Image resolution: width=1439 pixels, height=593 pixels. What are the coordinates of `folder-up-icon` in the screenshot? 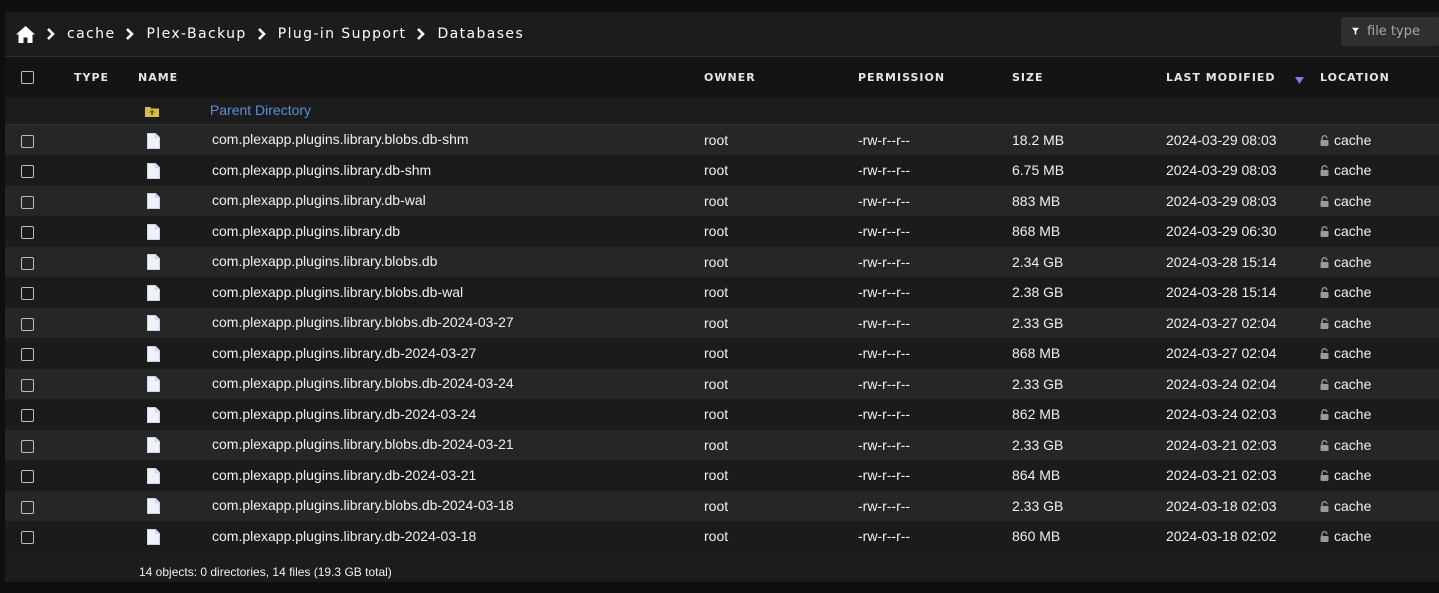 It's located at (152, 111).